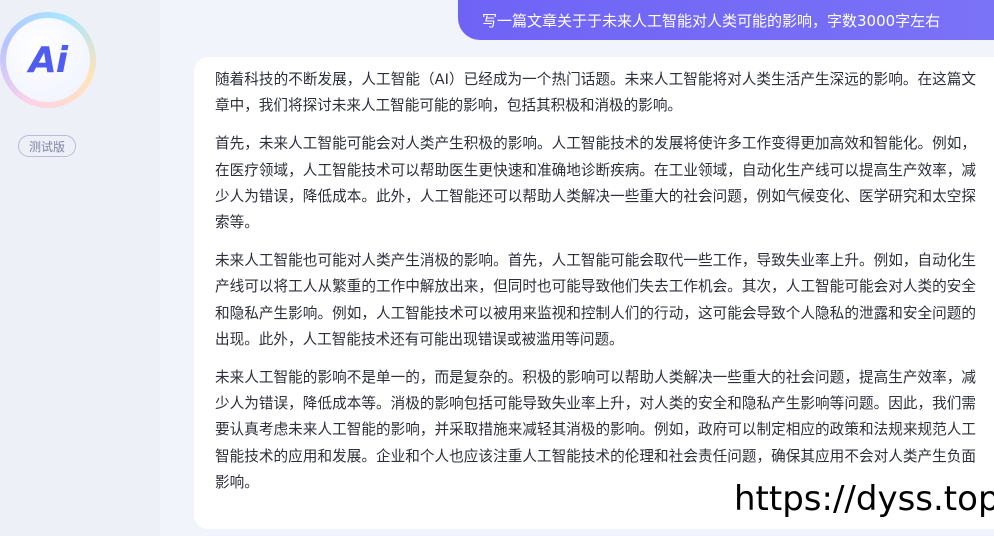  I want to click on ai-logo-icon: Ai, so click(48, 60).